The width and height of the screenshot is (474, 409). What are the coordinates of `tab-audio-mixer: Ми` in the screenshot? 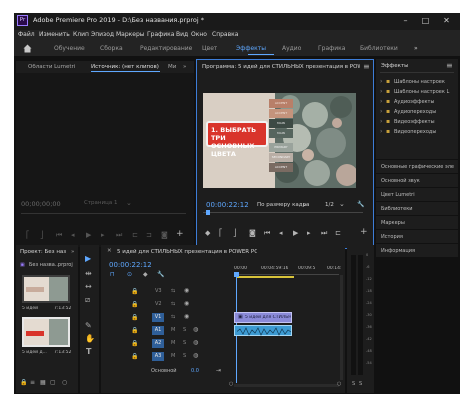 It's located at (172, 67).